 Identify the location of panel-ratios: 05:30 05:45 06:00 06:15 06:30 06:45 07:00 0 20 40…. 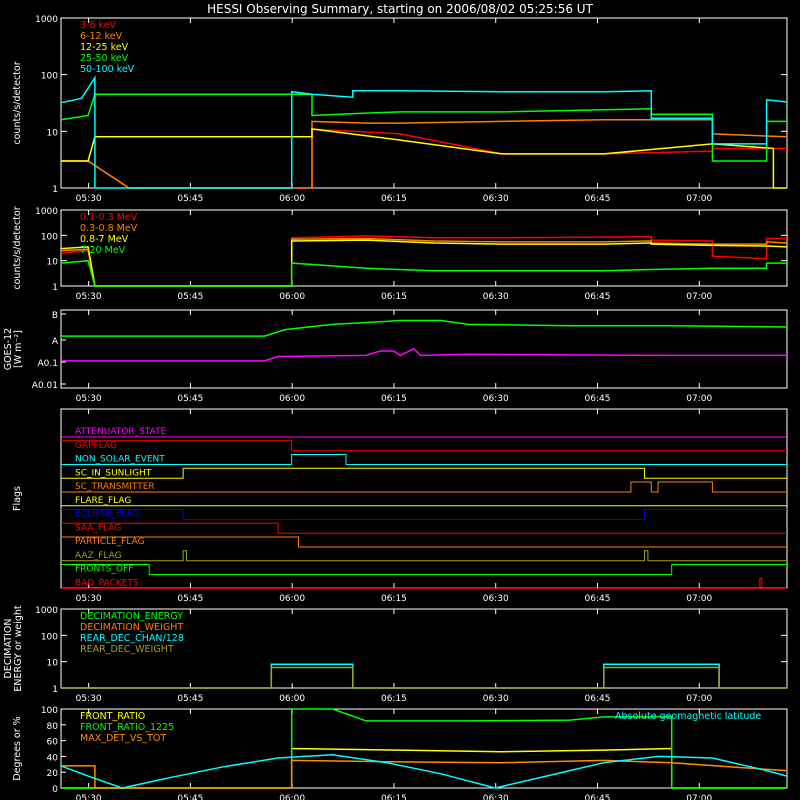
(400, 753).